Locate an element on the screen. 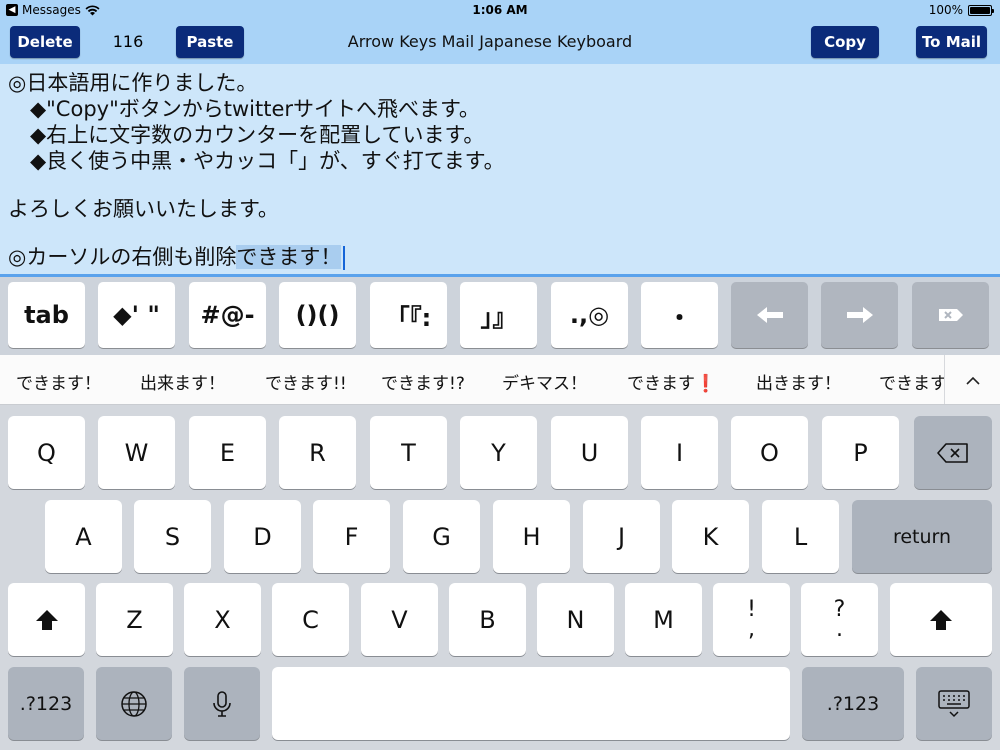 This screenshot has width=1000, height=750. suggestion-item: できます！ is located at coordinates (58, 381).